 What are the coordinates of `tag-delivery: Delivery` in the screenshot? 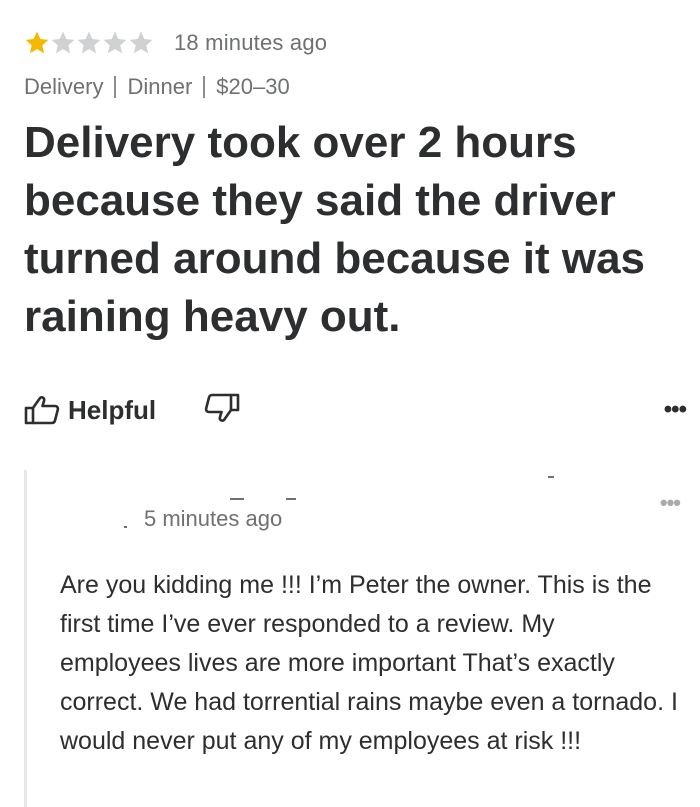 It's located at (64, 86).